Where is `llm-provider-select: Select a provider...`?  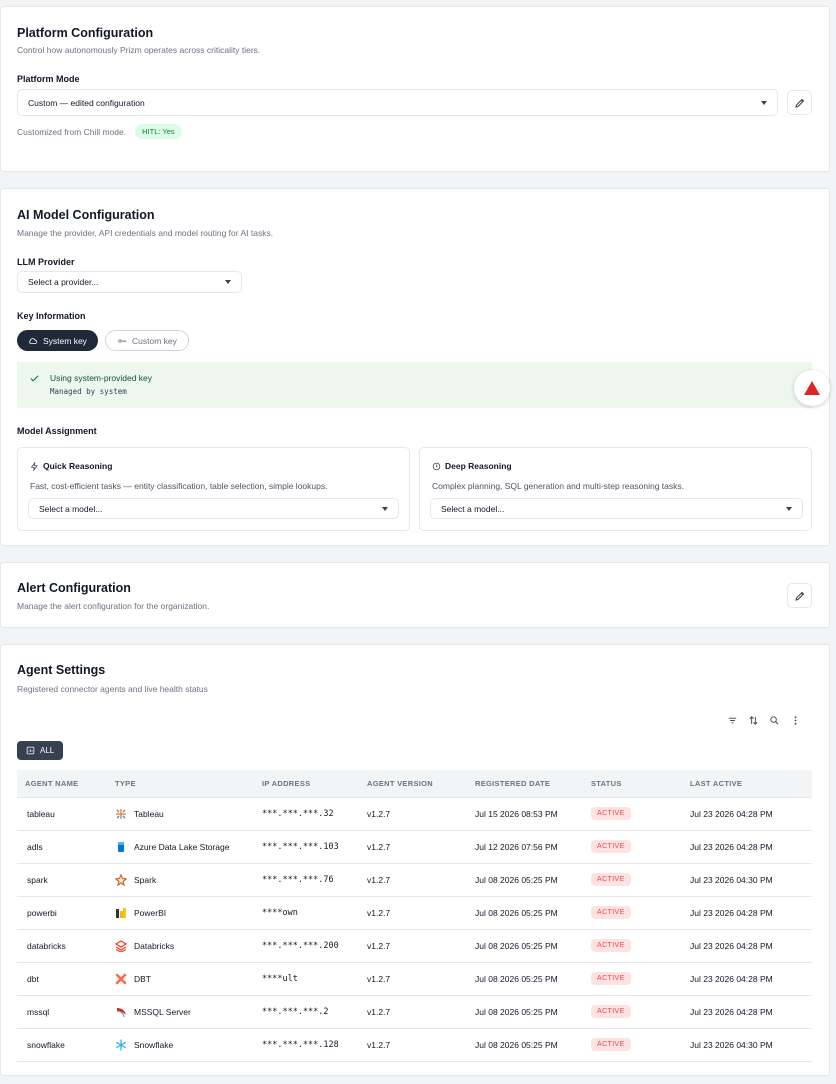
llm-provider-select: Select a provider... is located at coordinates (129, 282).